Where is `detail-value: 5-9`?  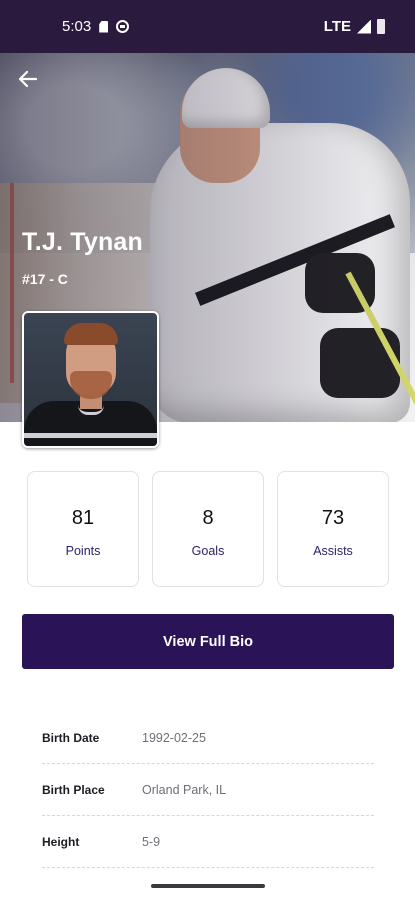 detail-value: 5-9 is located at coordinates (151, 841).